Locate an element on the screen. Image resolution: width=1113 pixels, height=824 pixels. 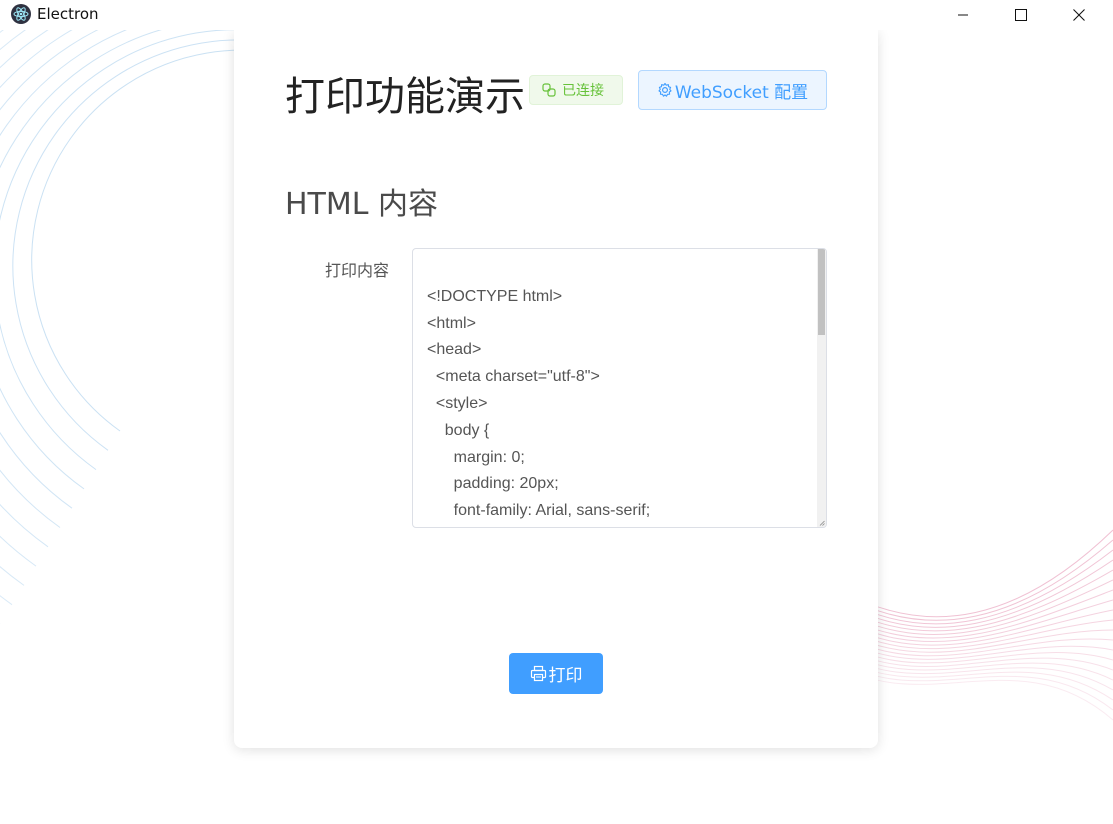
websocket-config-button: WebSocket 配置 is located at coordinates (732, 90).